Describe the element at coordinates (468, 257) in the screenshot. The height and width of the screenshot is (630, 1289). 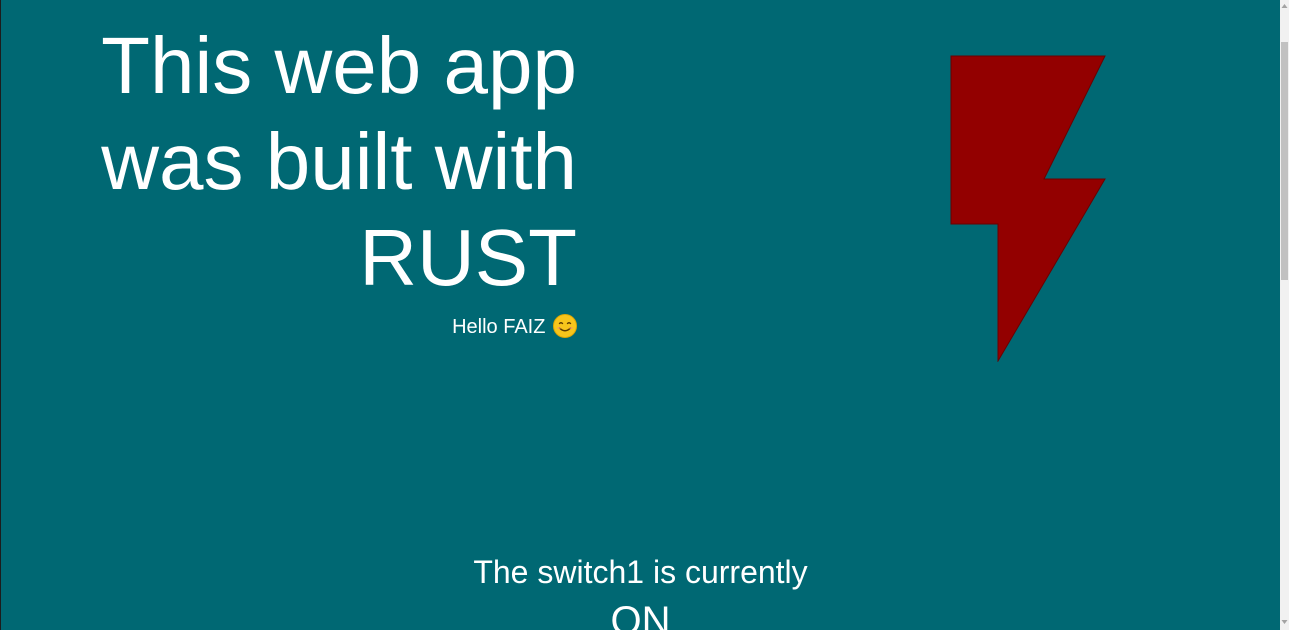
I see `hero-title-line-3: RUST` at that location.